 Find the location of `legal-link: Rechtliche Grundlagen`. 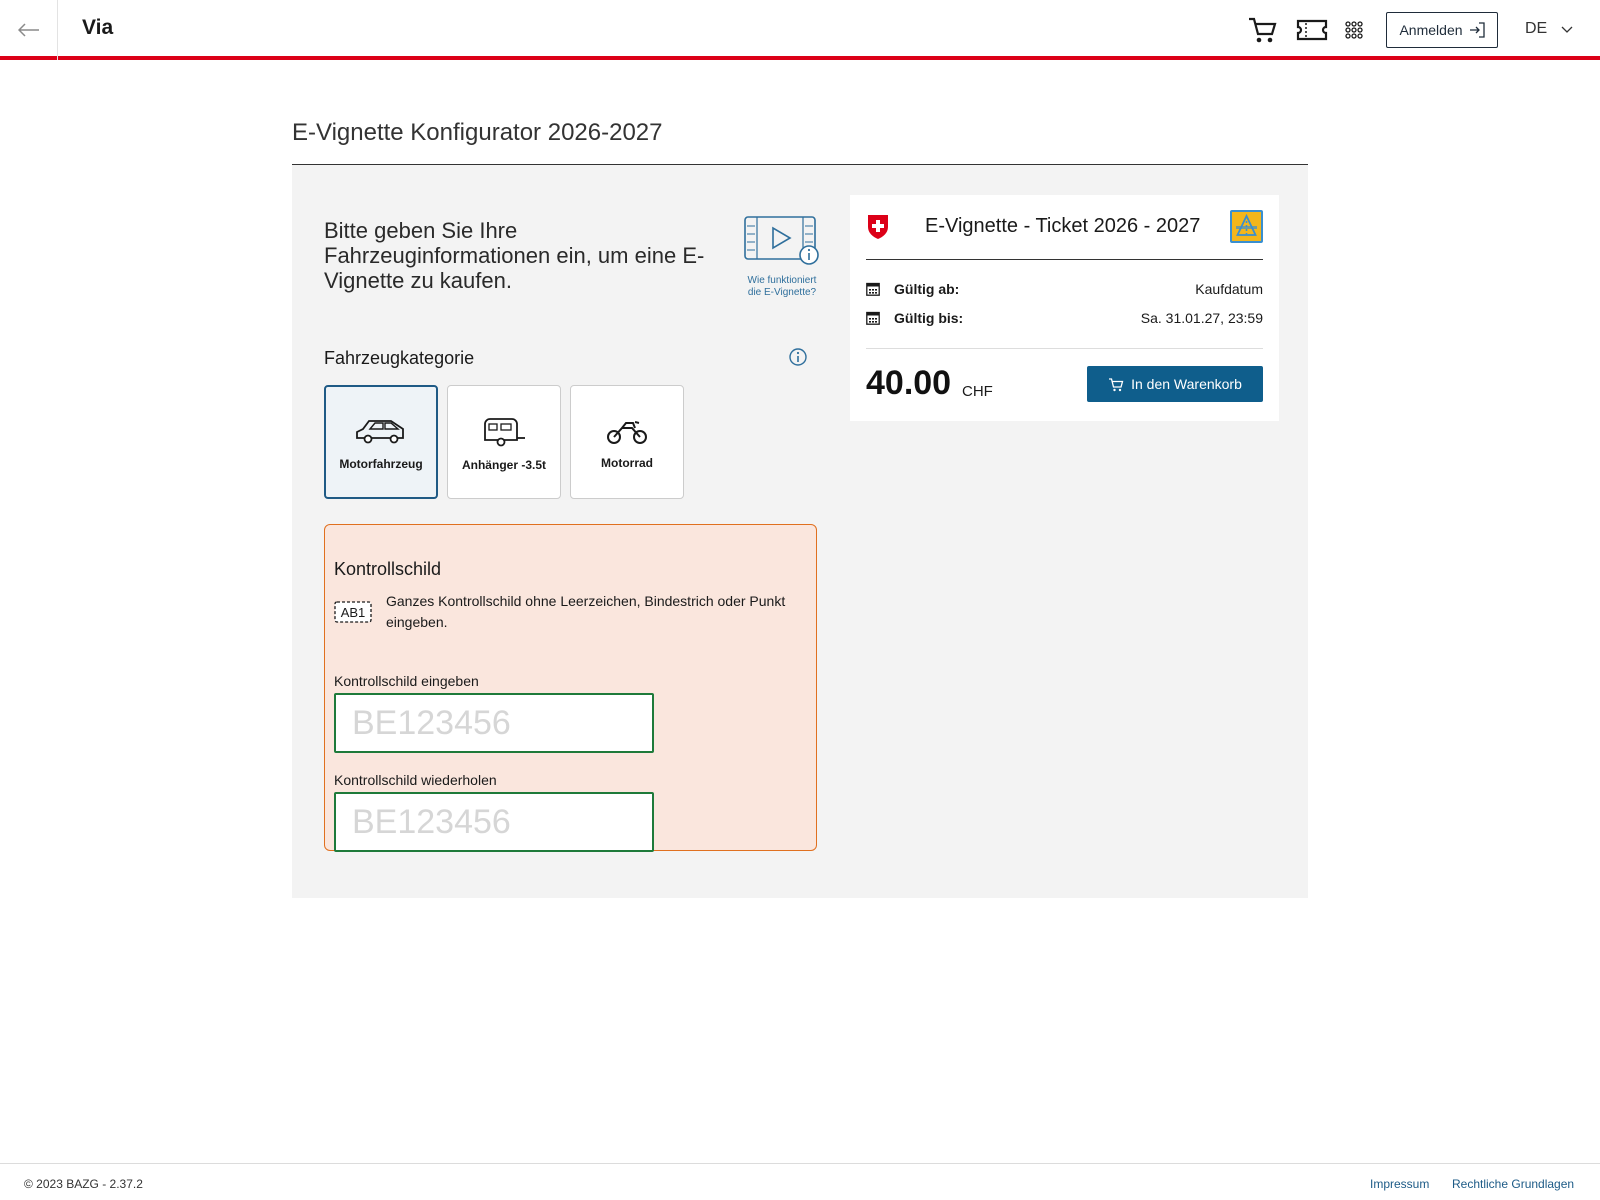

legal-link: Rechtliche Grundlagen is located at coordinates (1513, 1184).